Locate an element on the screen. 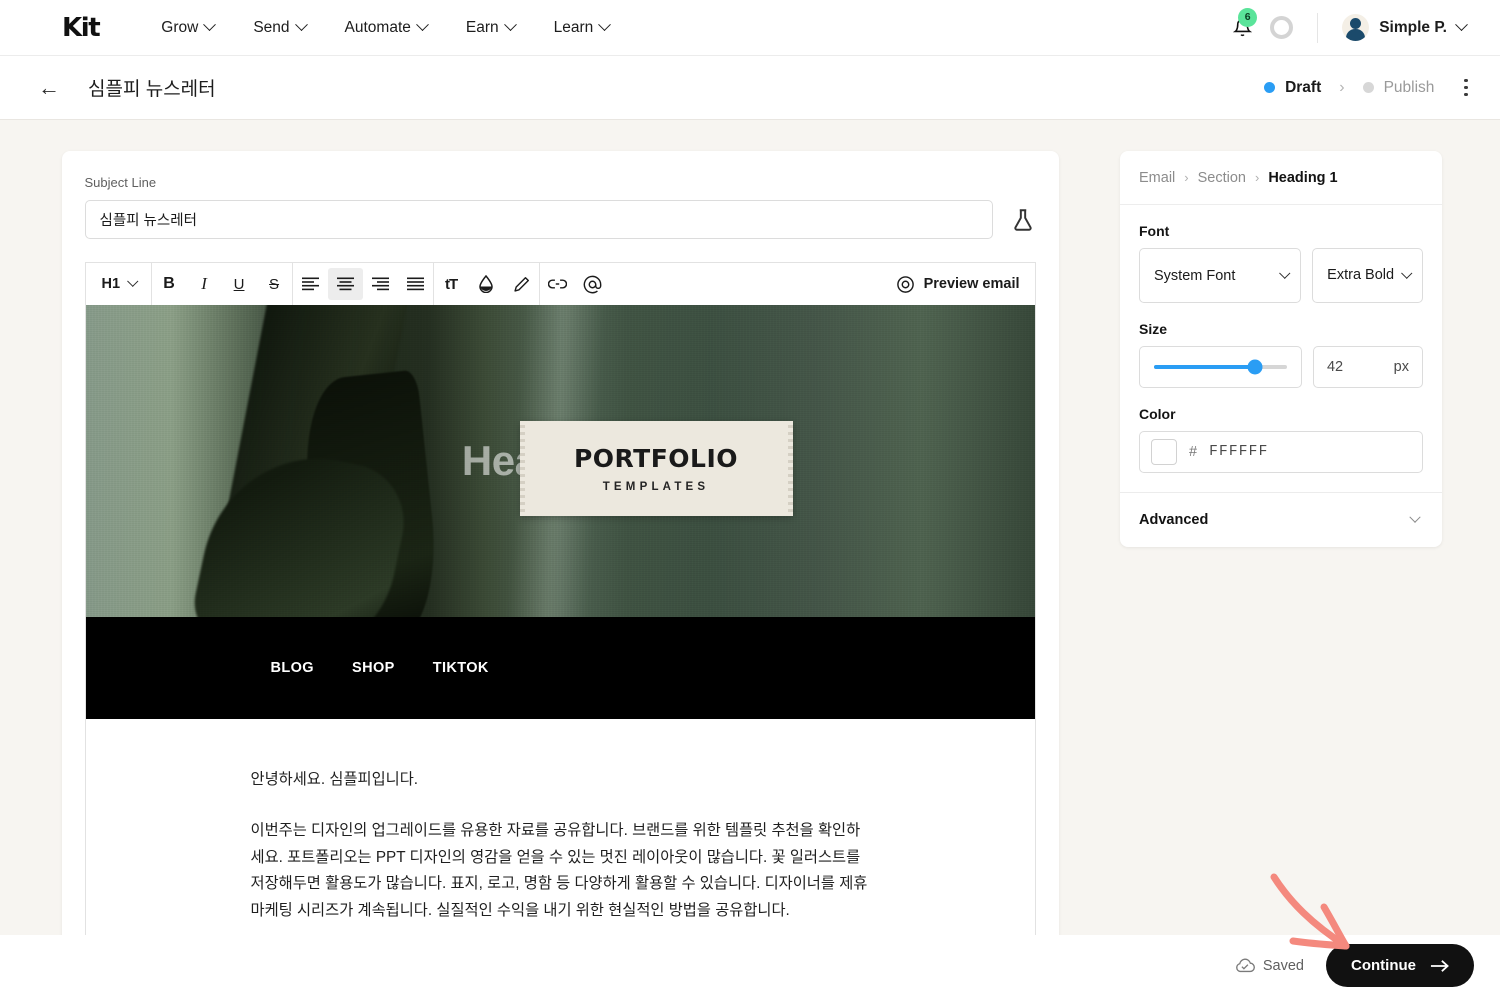 This screenshot has height=996, width=1500. align-center-button is located at coordinates (345, 284).